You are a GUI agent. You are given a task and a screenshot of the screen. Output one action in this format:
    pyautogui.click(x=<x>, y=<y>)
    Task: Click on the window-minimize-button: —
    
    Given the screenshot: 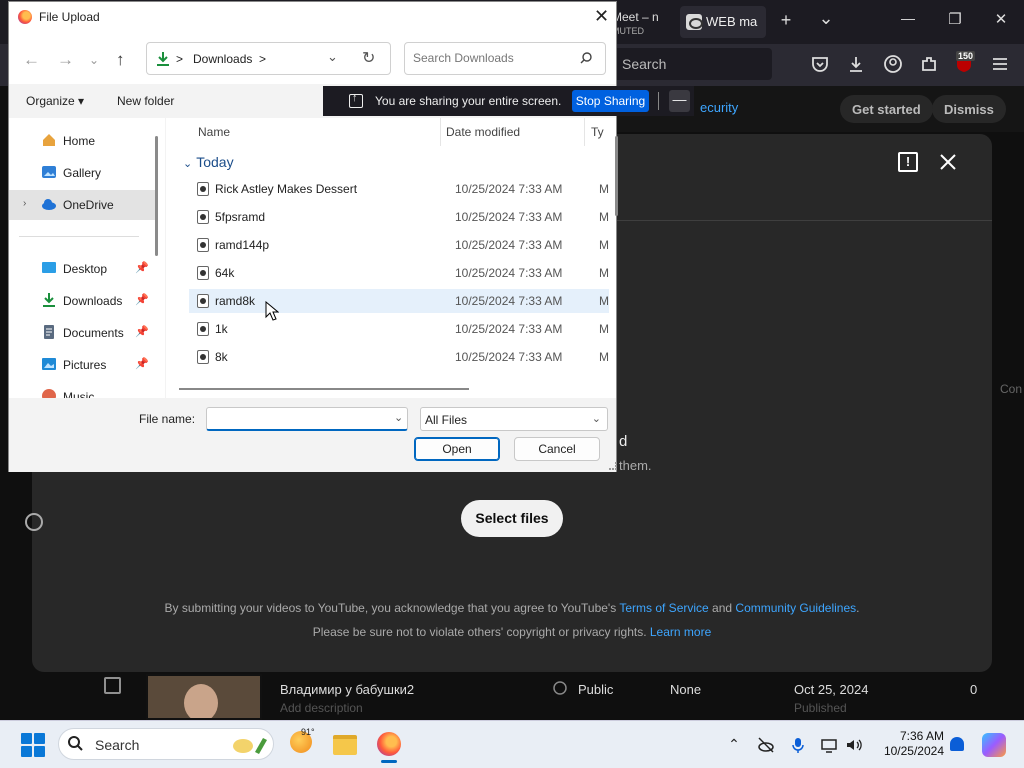 What is the action you would take?
    pyautogui.click(x=908, y=18)
    